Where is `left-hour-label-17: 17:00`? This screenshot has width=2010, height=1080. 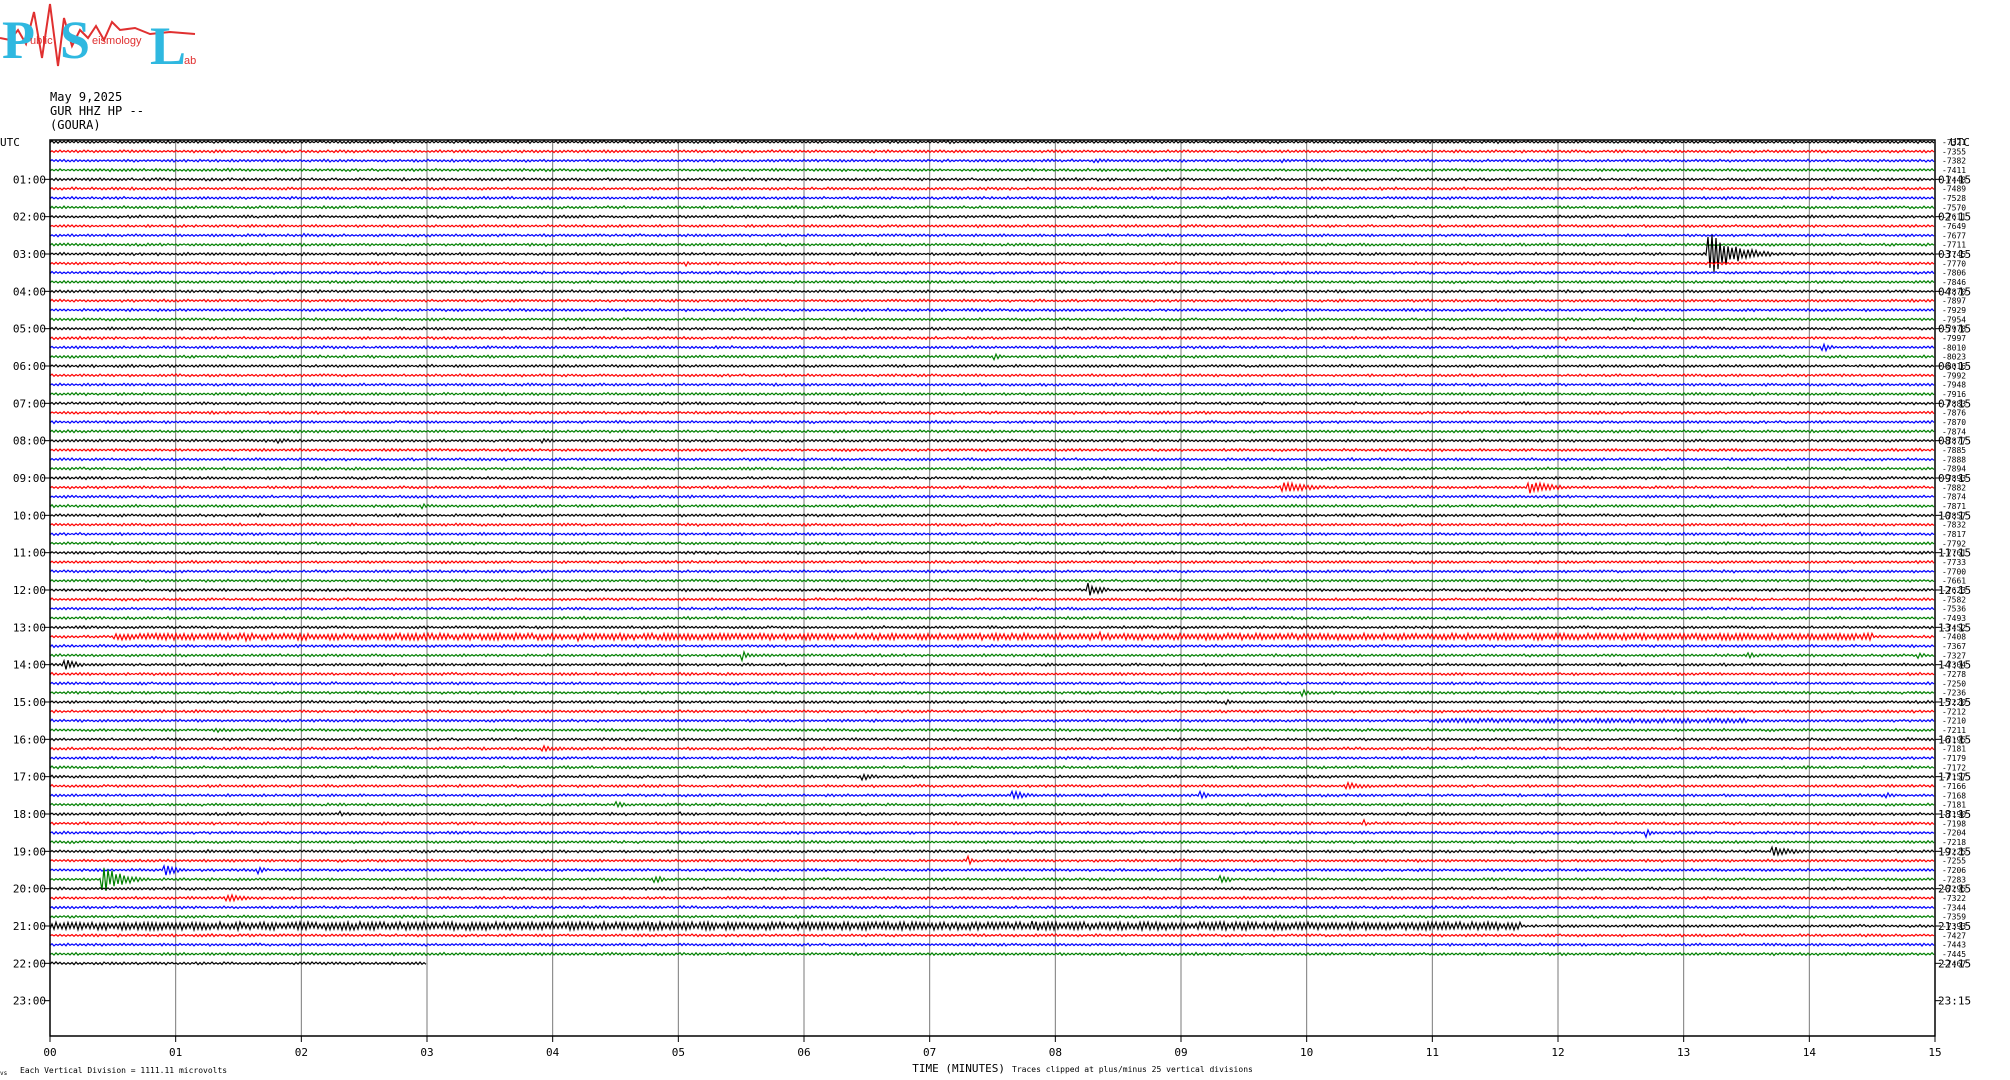
left-hour-label-17: 17:00 is located at coordinates (29, 777).